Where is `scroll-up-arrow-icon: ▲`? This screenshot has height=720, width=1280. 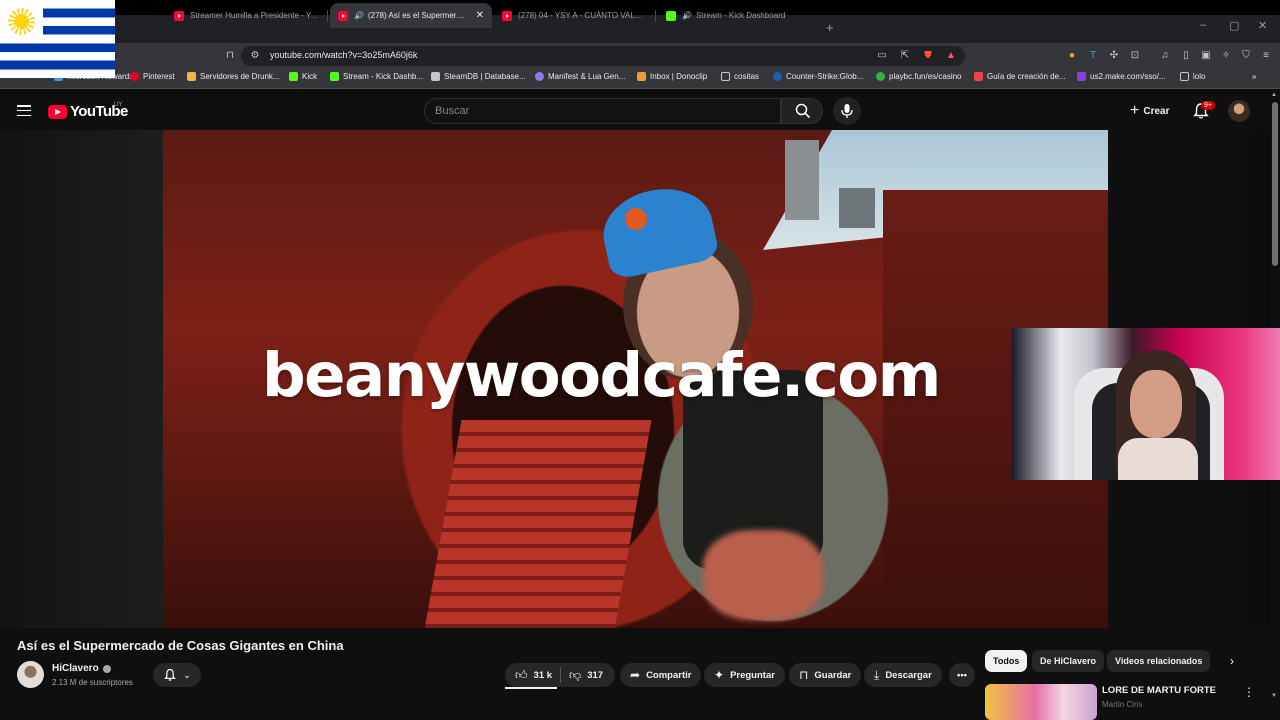 scroll-up-arrow-icon: ▲ is located at coordinates (1274, 95).